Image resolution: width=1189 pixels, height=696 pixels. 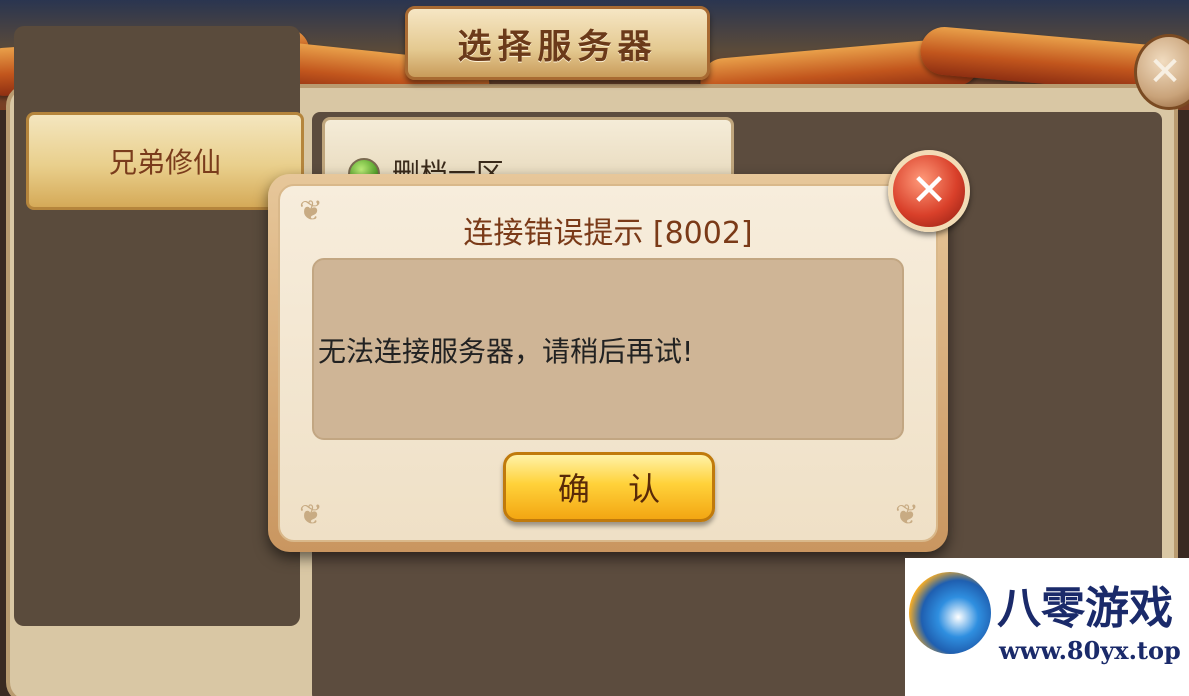 I want to click on window-title-banner: 选择服务器, so click(x=557, y=43).